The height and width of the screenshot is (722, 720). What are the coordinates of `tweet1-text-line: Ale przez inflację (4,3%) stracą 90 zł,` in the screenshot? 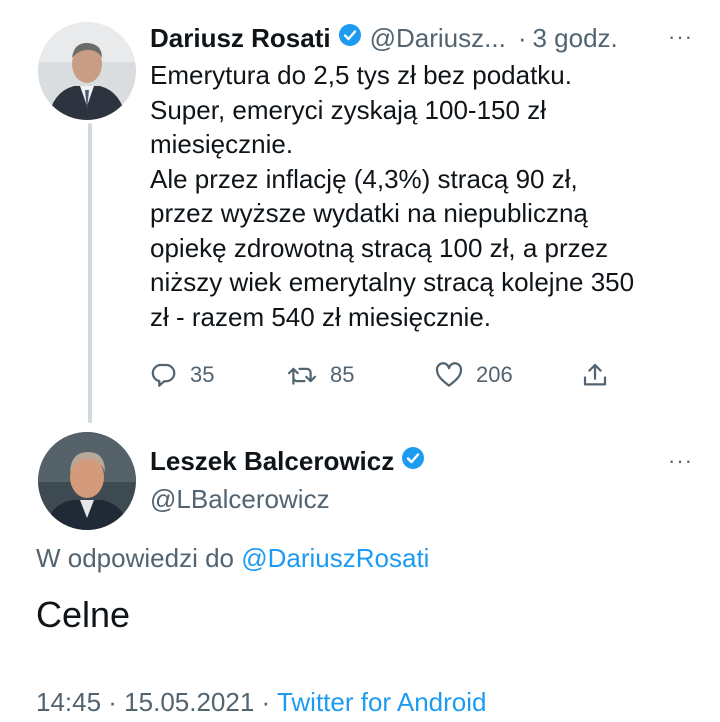 It's located at (364, 178).